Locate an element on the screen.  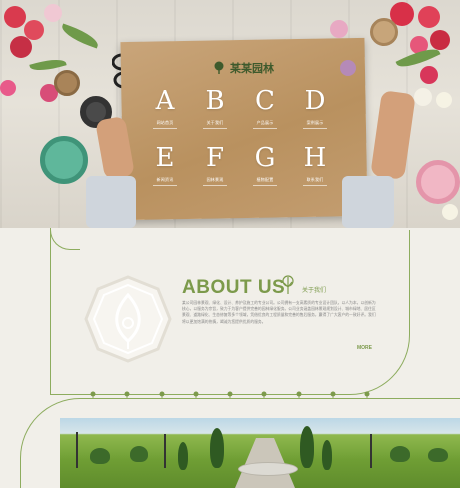
nav-label: 植物配置 is located at coordinates (265, 179).